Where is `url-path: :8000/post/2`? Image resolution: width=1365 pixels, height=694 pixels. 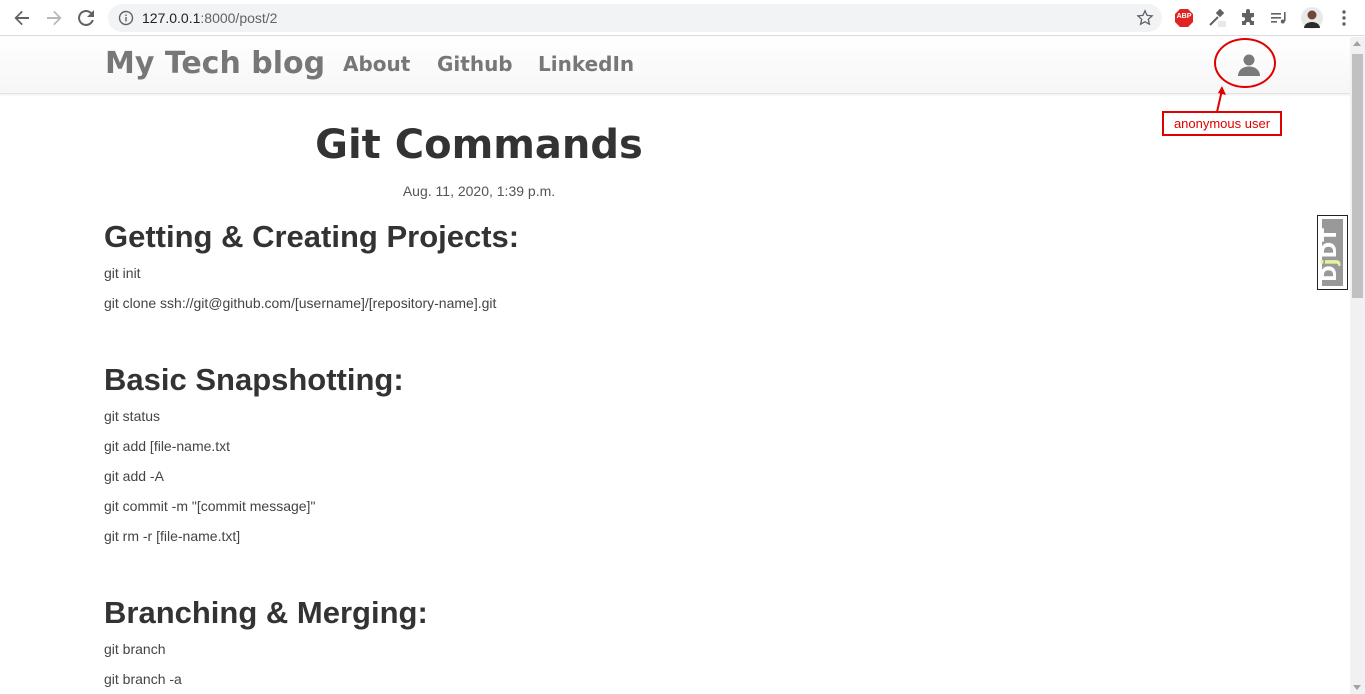
url-path: :8000/post/2 is located at coordinates (239, 18).